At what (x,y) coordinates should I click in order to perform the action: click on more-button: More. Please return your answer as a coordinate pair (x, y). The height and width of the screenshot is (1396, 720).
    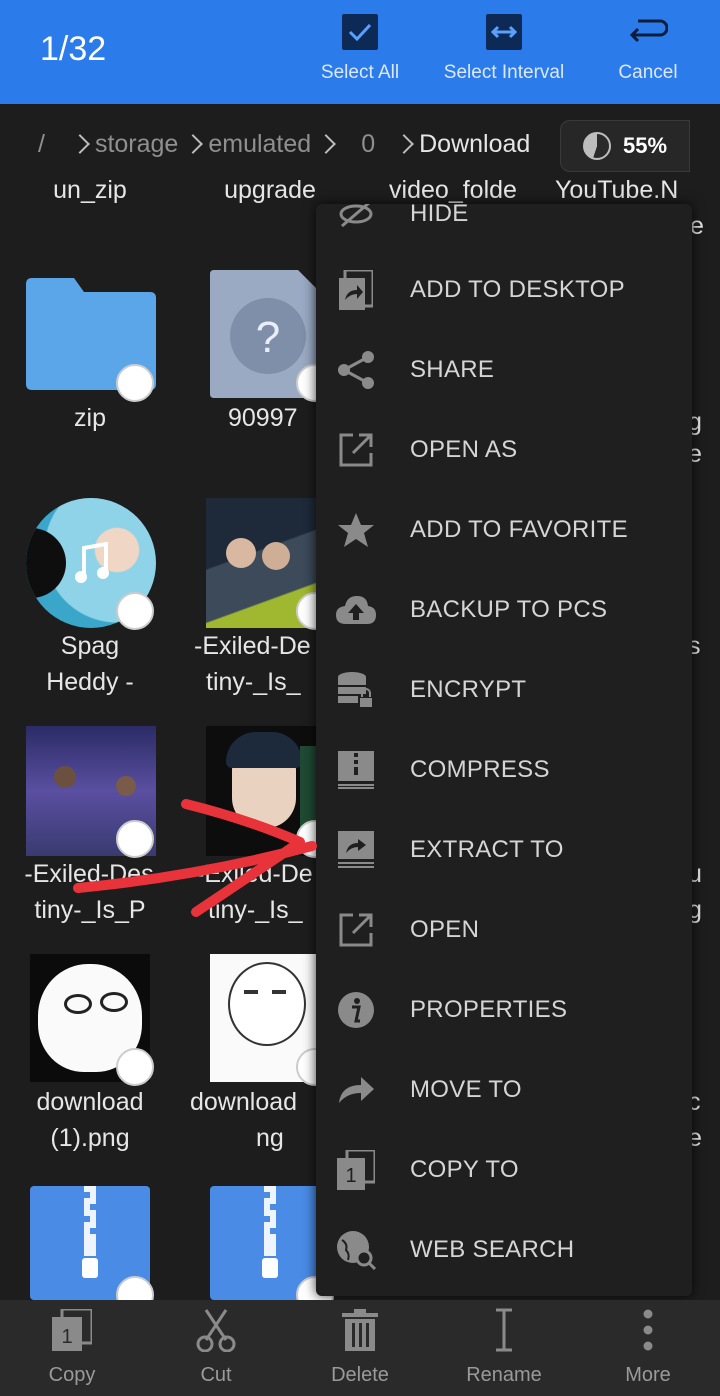
    Looking at the image, I should click on (648, 1348).